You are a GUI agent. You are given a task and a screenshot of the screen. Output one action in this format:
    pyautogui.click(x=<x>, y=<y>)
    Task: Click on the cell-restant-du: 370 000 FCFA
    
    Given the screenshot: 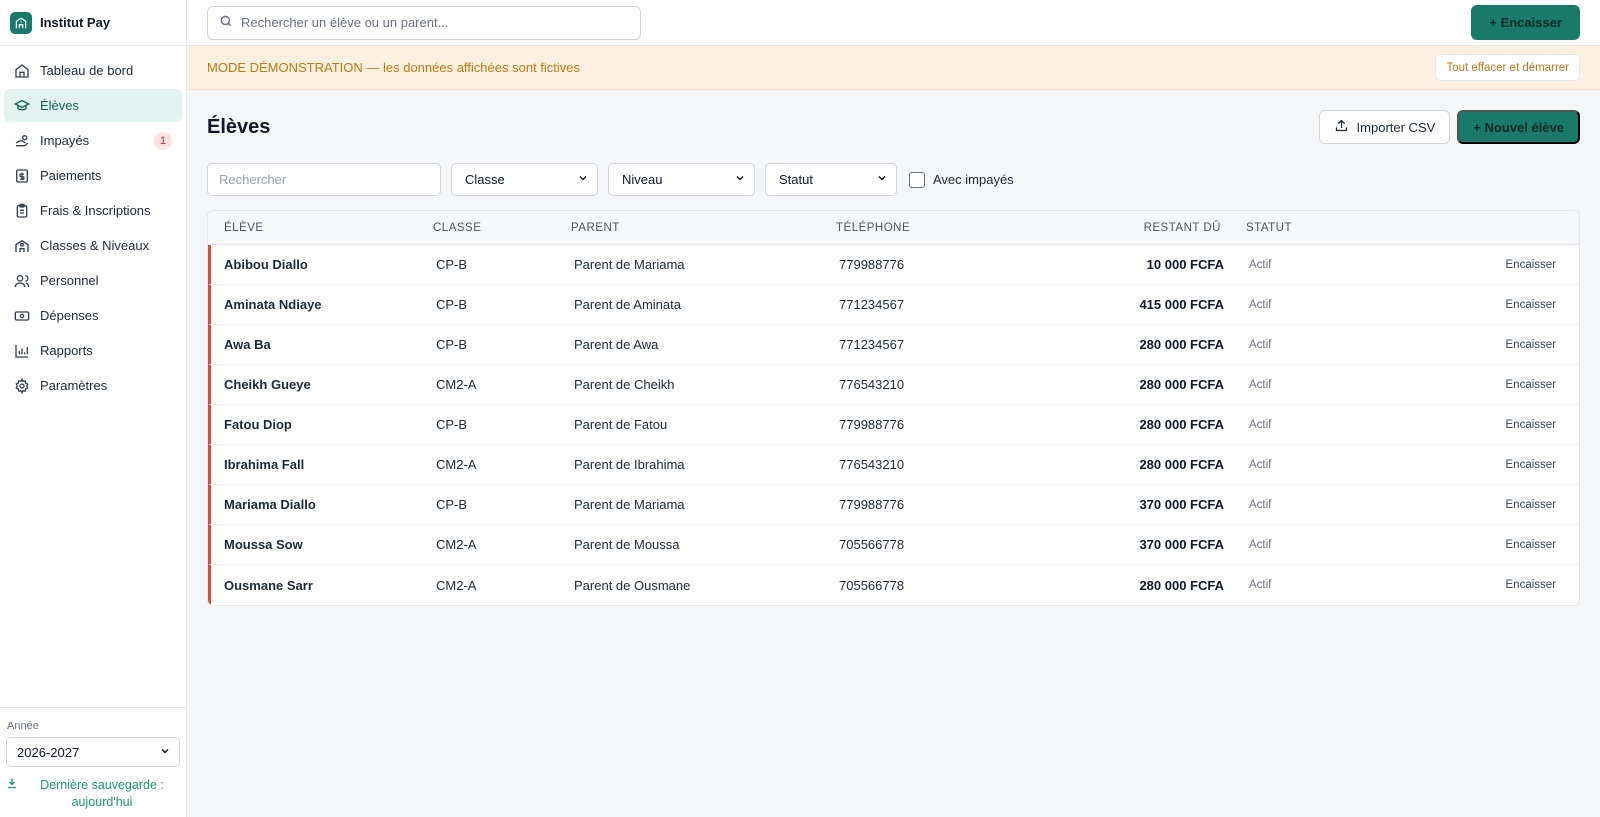 What is the action you would take?
    pyautogui.click(x=1181, y=504)
    